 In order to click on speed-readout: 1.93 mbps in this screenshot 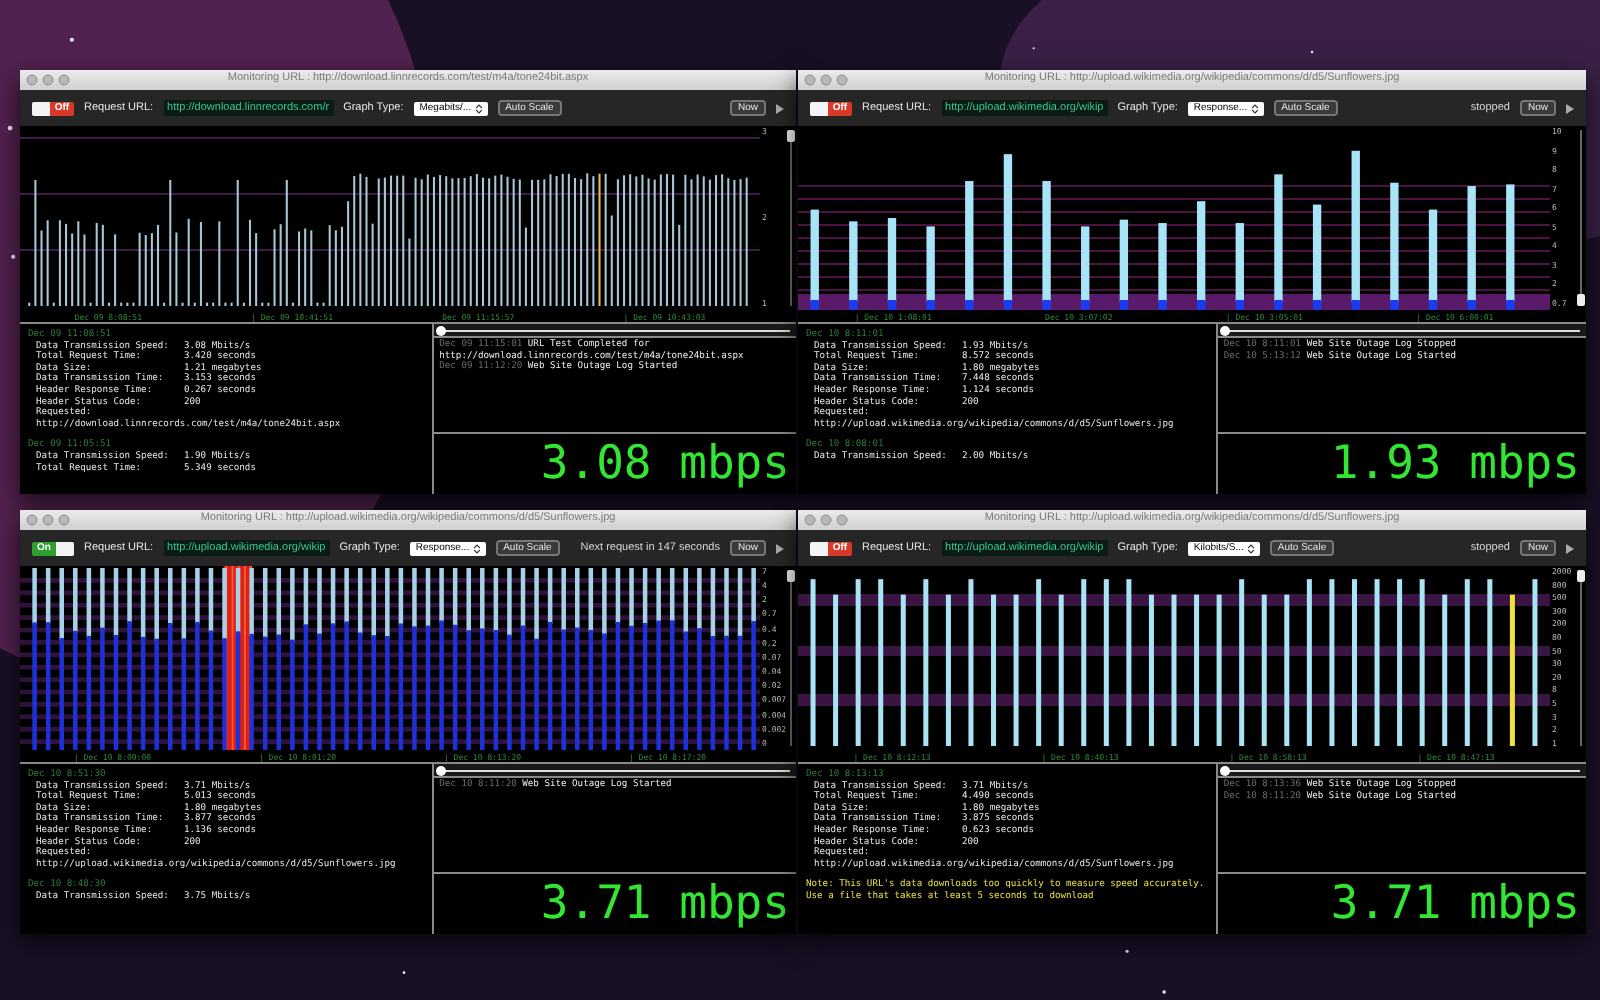, I will do `click(1455, 464)`.